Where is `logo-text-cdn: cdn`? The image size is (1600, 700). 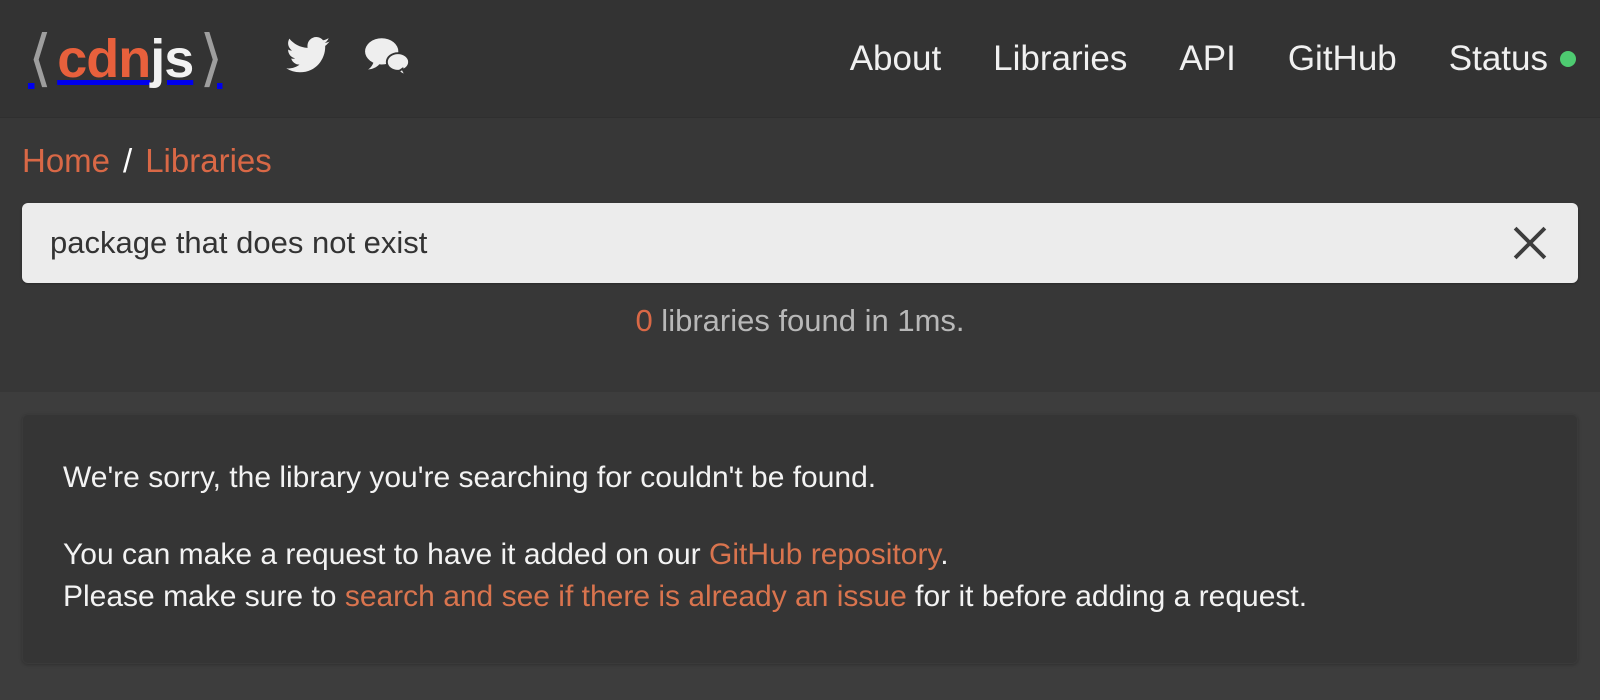 logo-text-cdn: cdn is located at coordinates (104, 58).